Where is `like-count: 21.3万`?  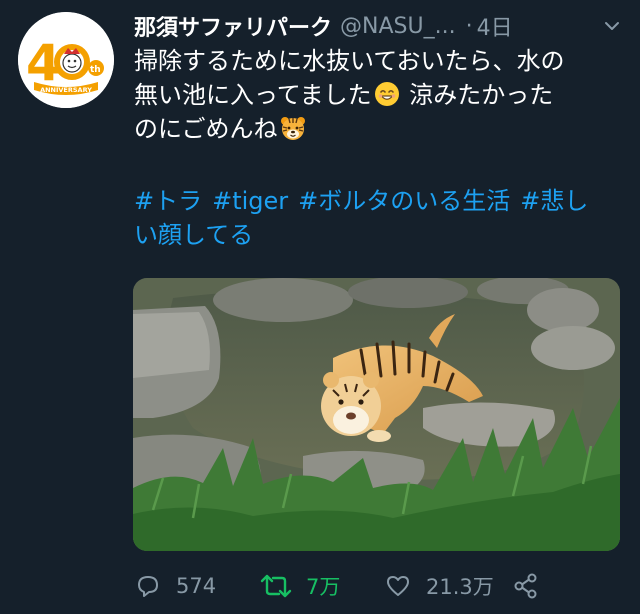 like-count: 21.3万 is located at coordinates (460, 587).